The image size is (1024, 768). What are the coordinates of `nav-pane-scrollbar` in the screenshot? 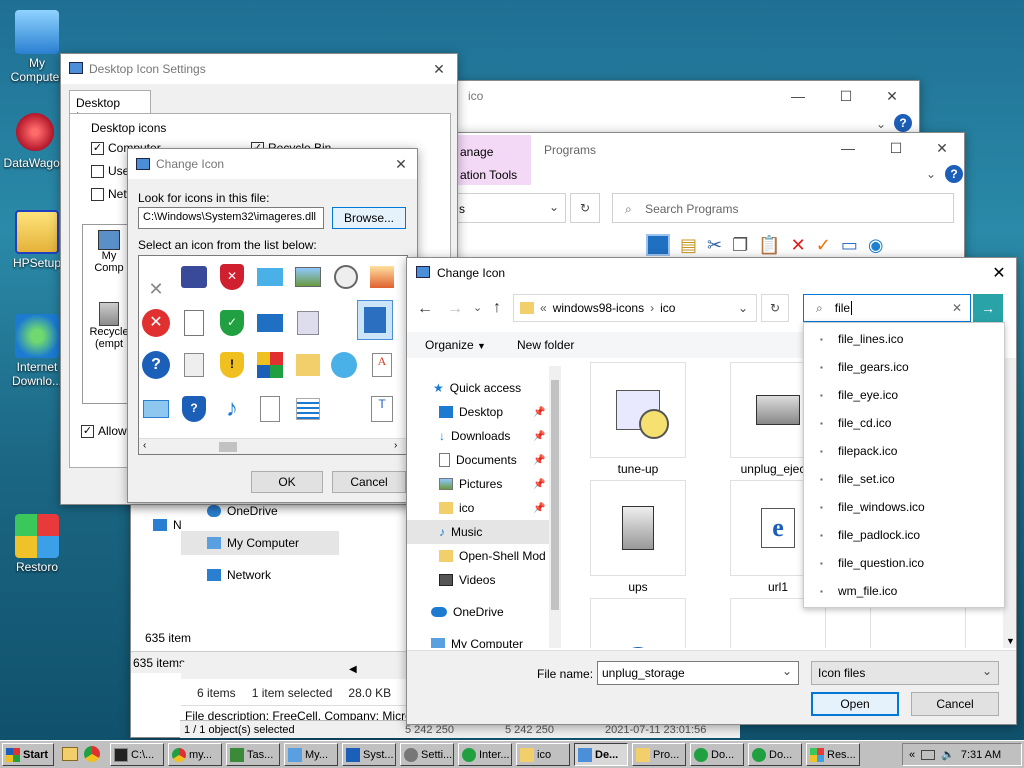 It's located at (555, 507).